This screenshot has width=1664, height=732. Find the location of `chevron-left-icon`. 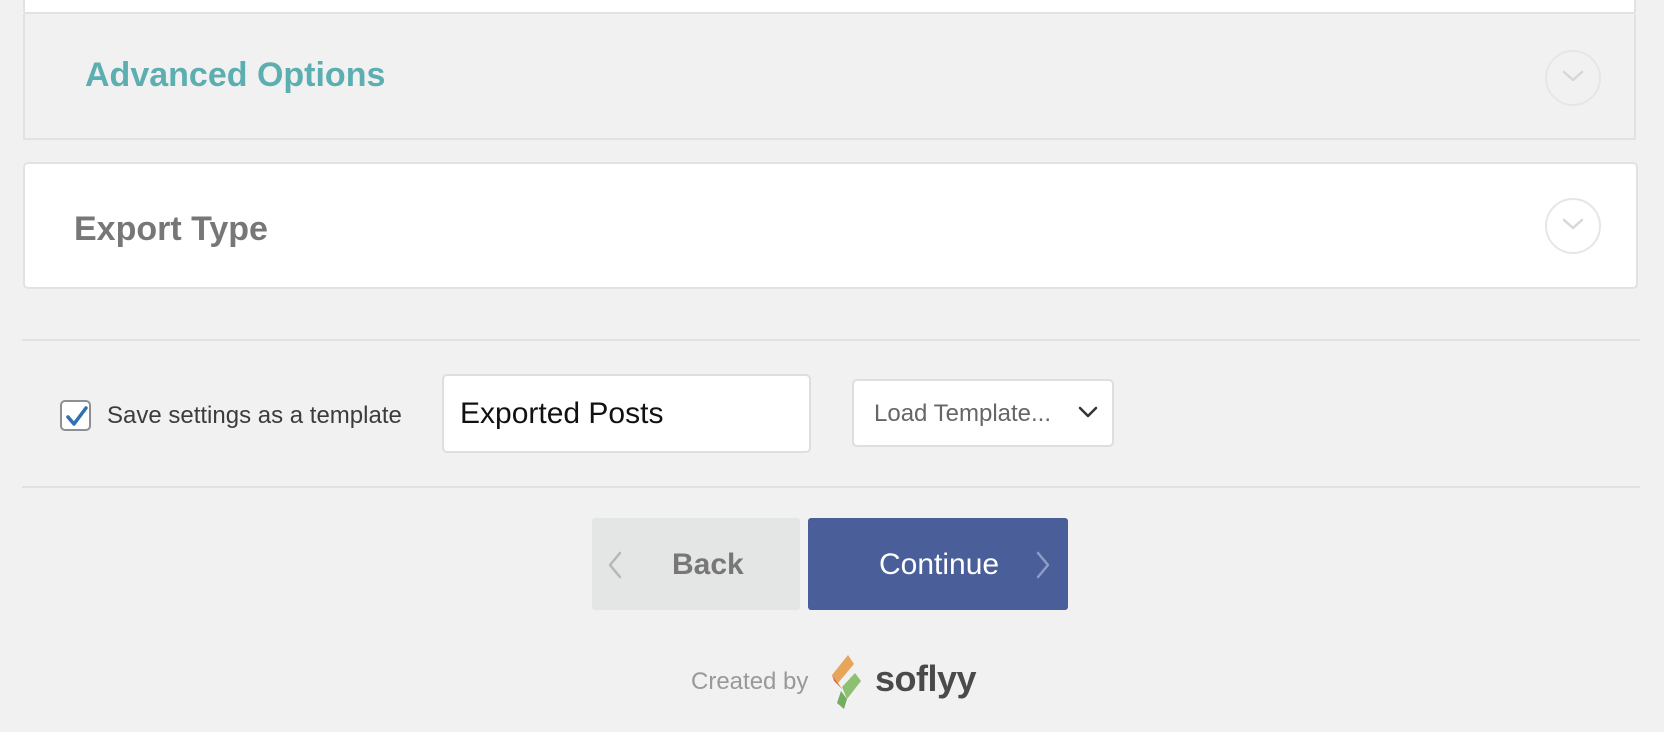

chevron-left-icon is located at coordinates (615, 567).